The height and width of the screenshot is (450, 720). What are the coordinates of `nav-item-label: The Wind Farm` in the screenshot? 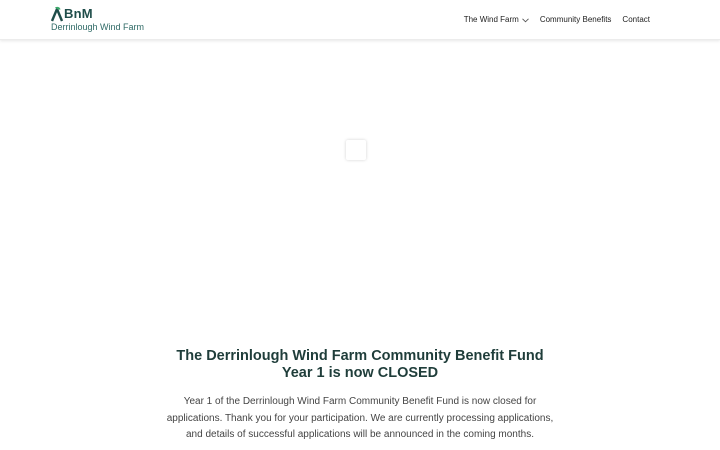 It's located at (491, 19).